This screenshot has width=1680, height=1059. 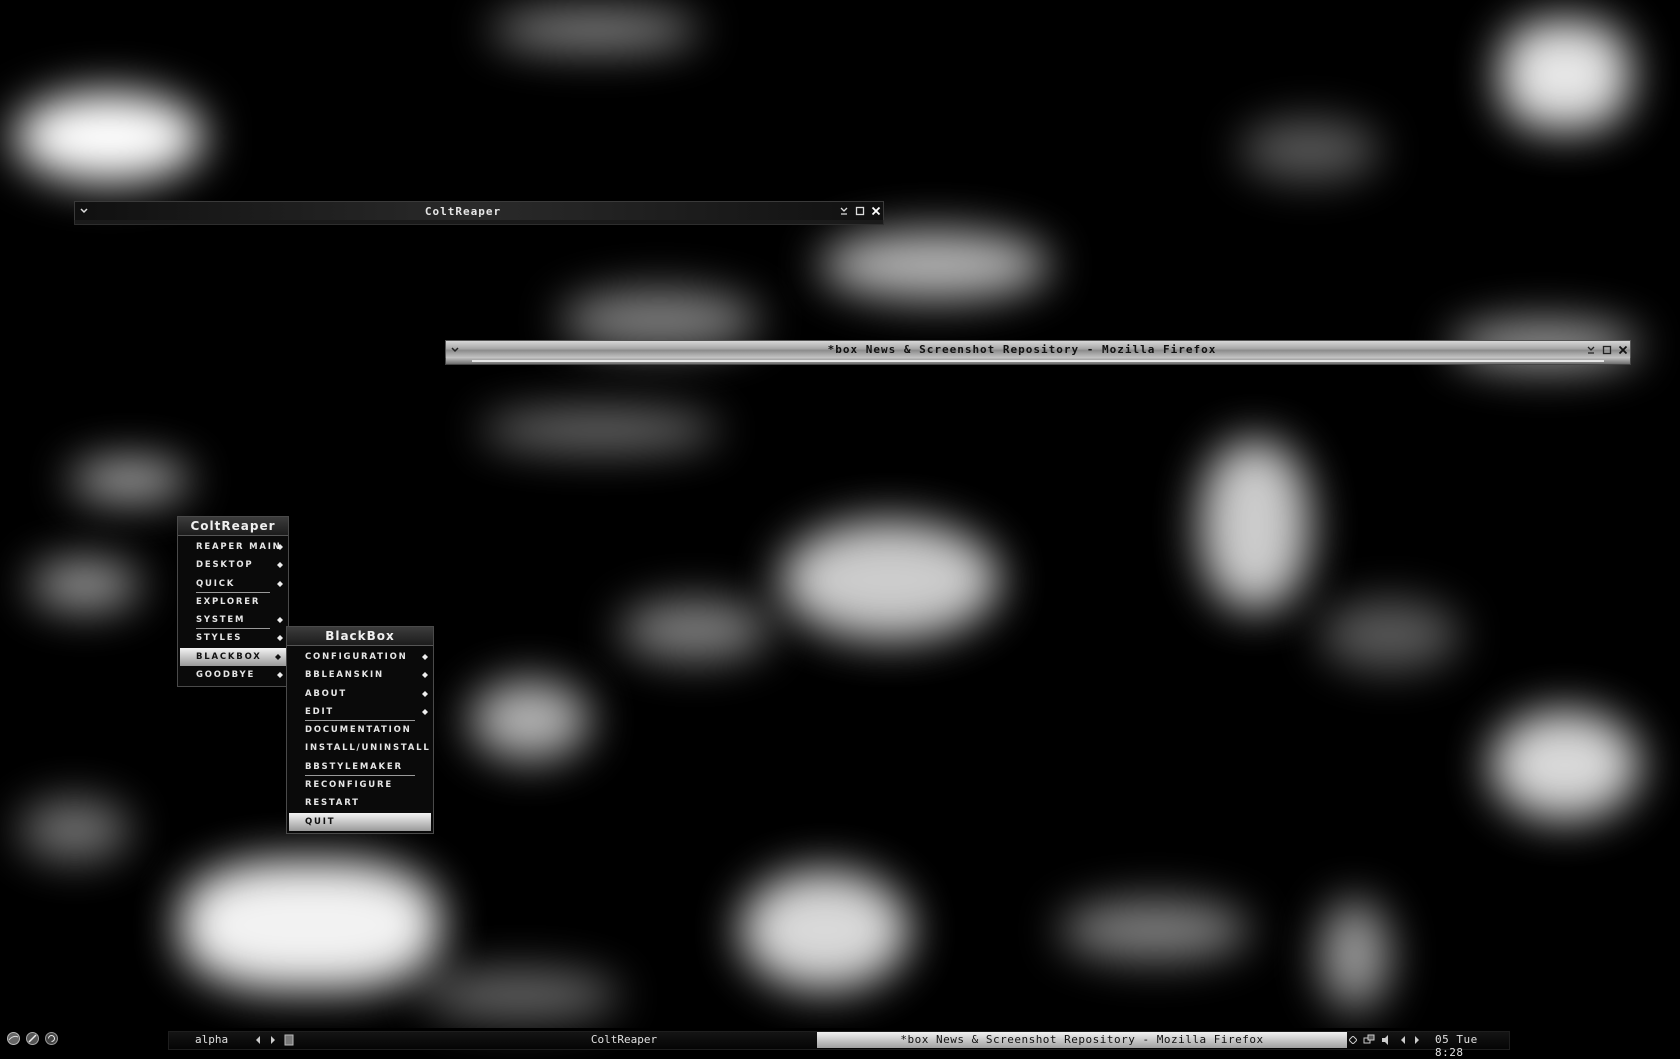 What do you see at coordinates (229, 656) in the screenshot?
I see `menu-item-label: BLACKBOX` at bounding box center [229, 656].